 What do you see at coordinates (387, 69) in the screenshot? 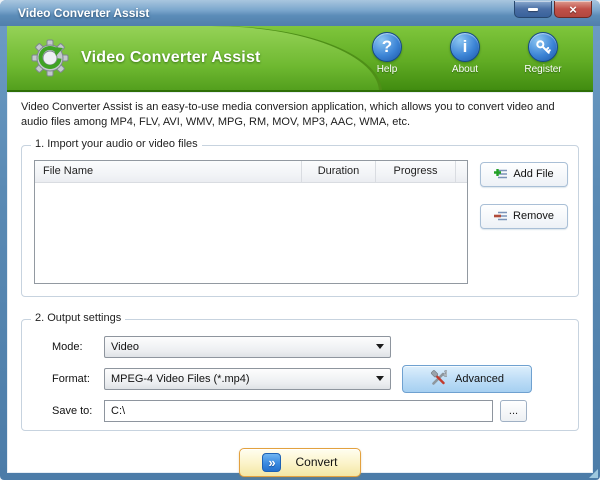
I see `help-label: Help` at bounding box center [387, 69].